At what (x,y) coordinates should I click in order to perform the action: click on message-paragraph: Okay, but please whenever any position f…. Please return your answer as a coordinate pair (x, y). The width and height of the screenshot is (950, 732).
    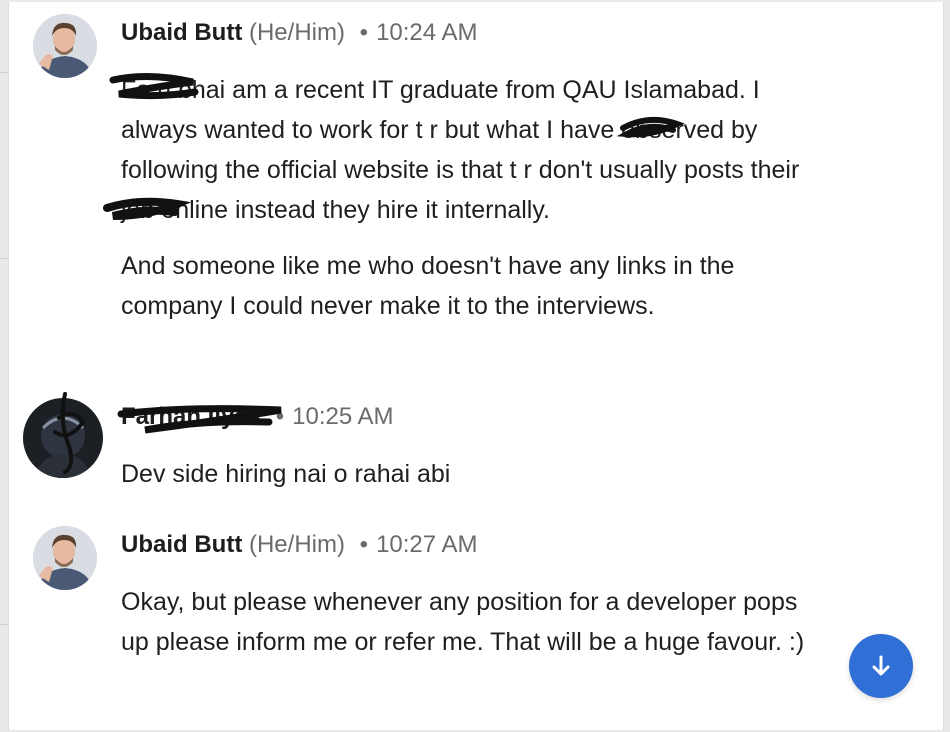
    Looking at the image, I should click on (463, 622).